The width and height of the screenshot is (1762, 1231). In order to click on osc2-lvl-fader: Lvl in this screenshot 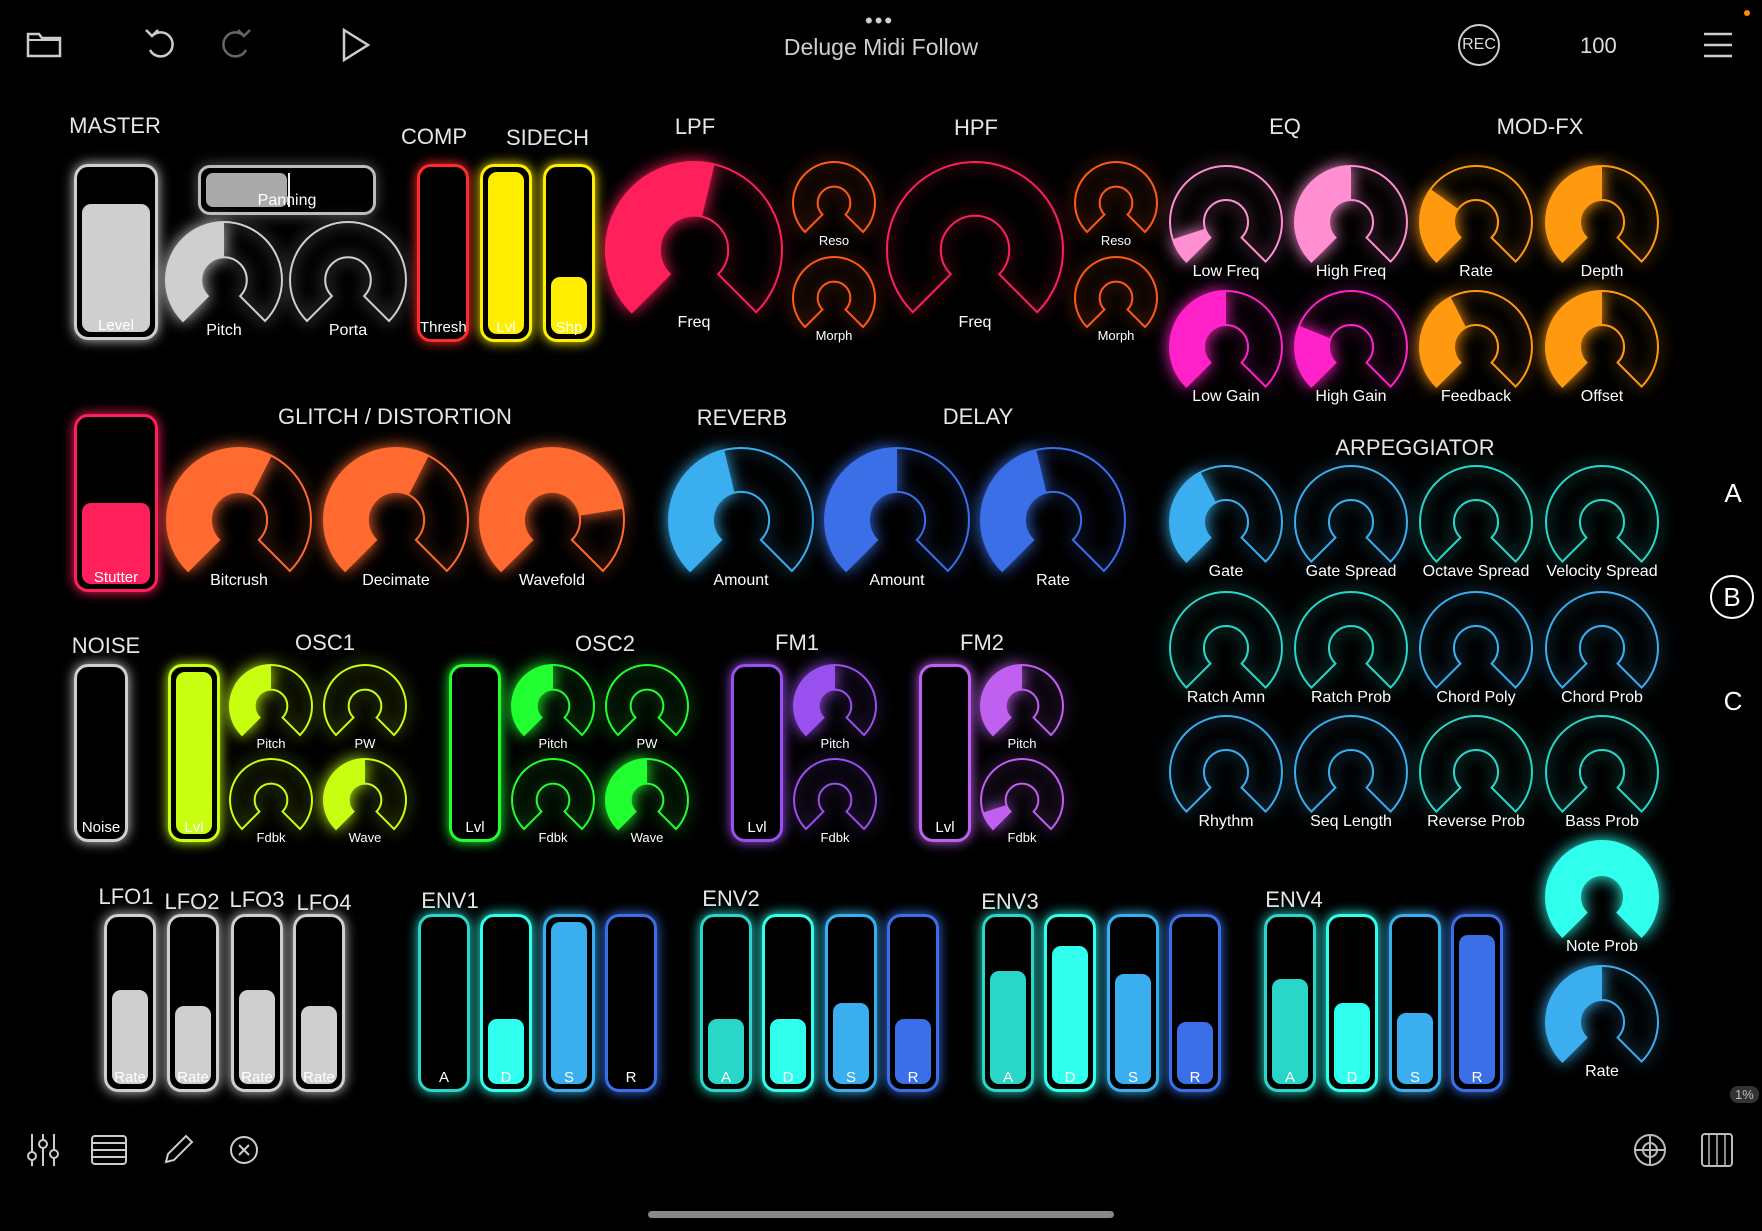, I will do `click(475, 753)`.